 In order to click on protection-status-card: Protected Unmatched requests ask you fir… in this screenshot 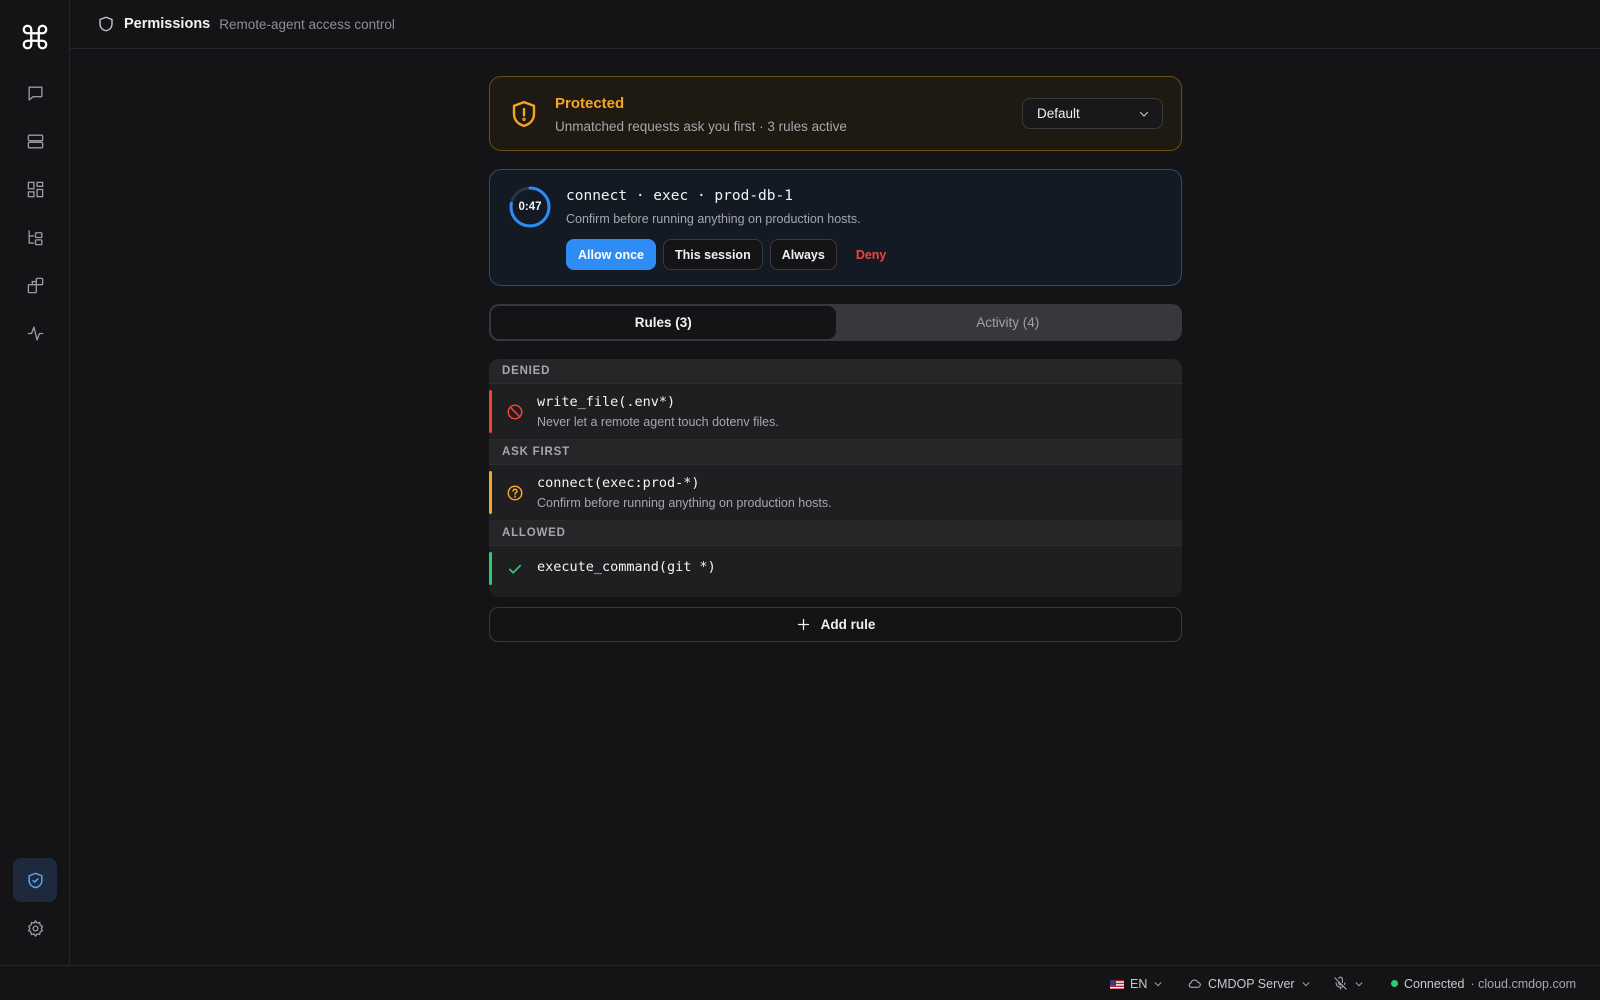, I will do `click(835, 113)`.